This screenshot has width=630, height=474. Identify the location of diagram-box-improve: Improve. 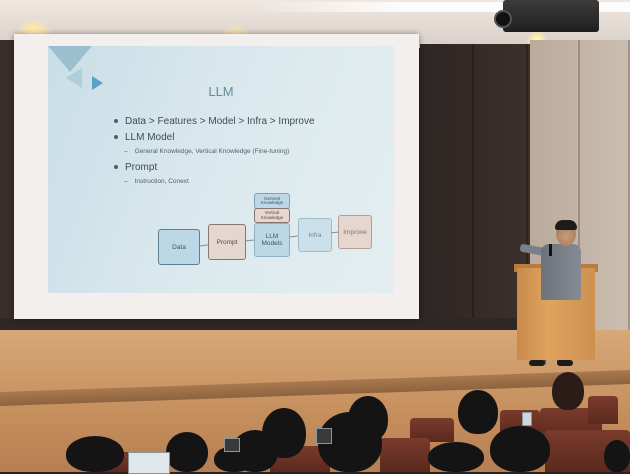
(355, 232).